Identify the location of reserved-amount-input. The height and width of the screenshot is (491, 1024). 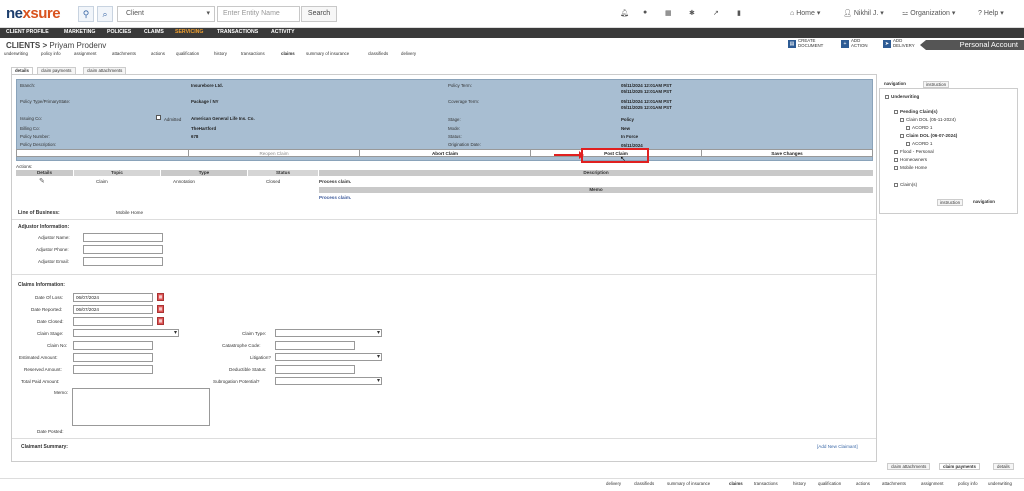
(113, 369).